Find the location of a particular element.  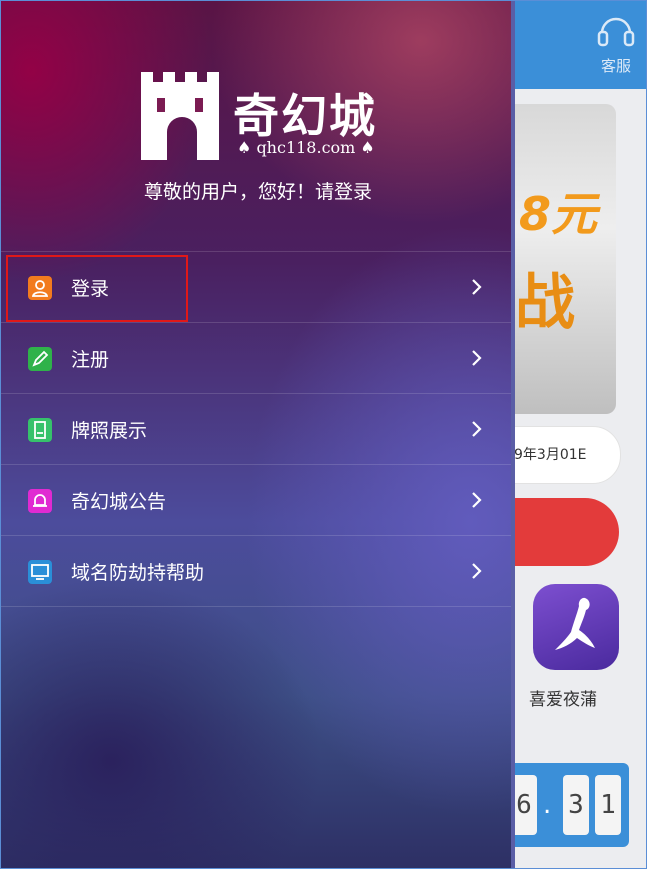

customer-service-label: 客服 is located at coordinates (615, 66).